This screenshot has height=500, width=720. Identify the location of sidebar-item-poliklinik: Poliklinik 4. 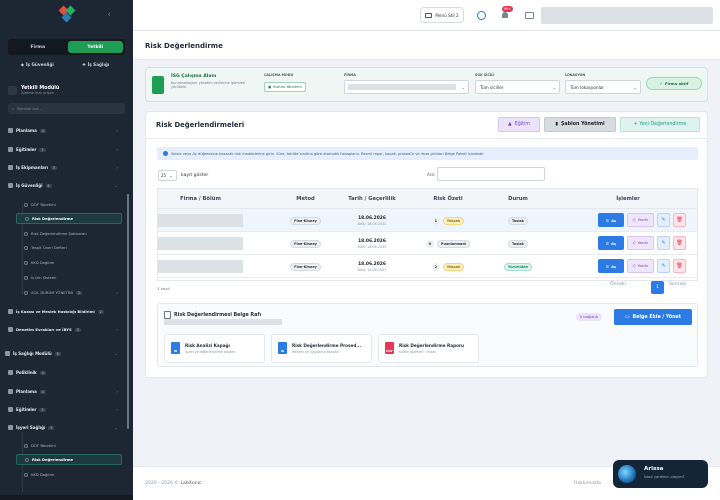
(65, 372).